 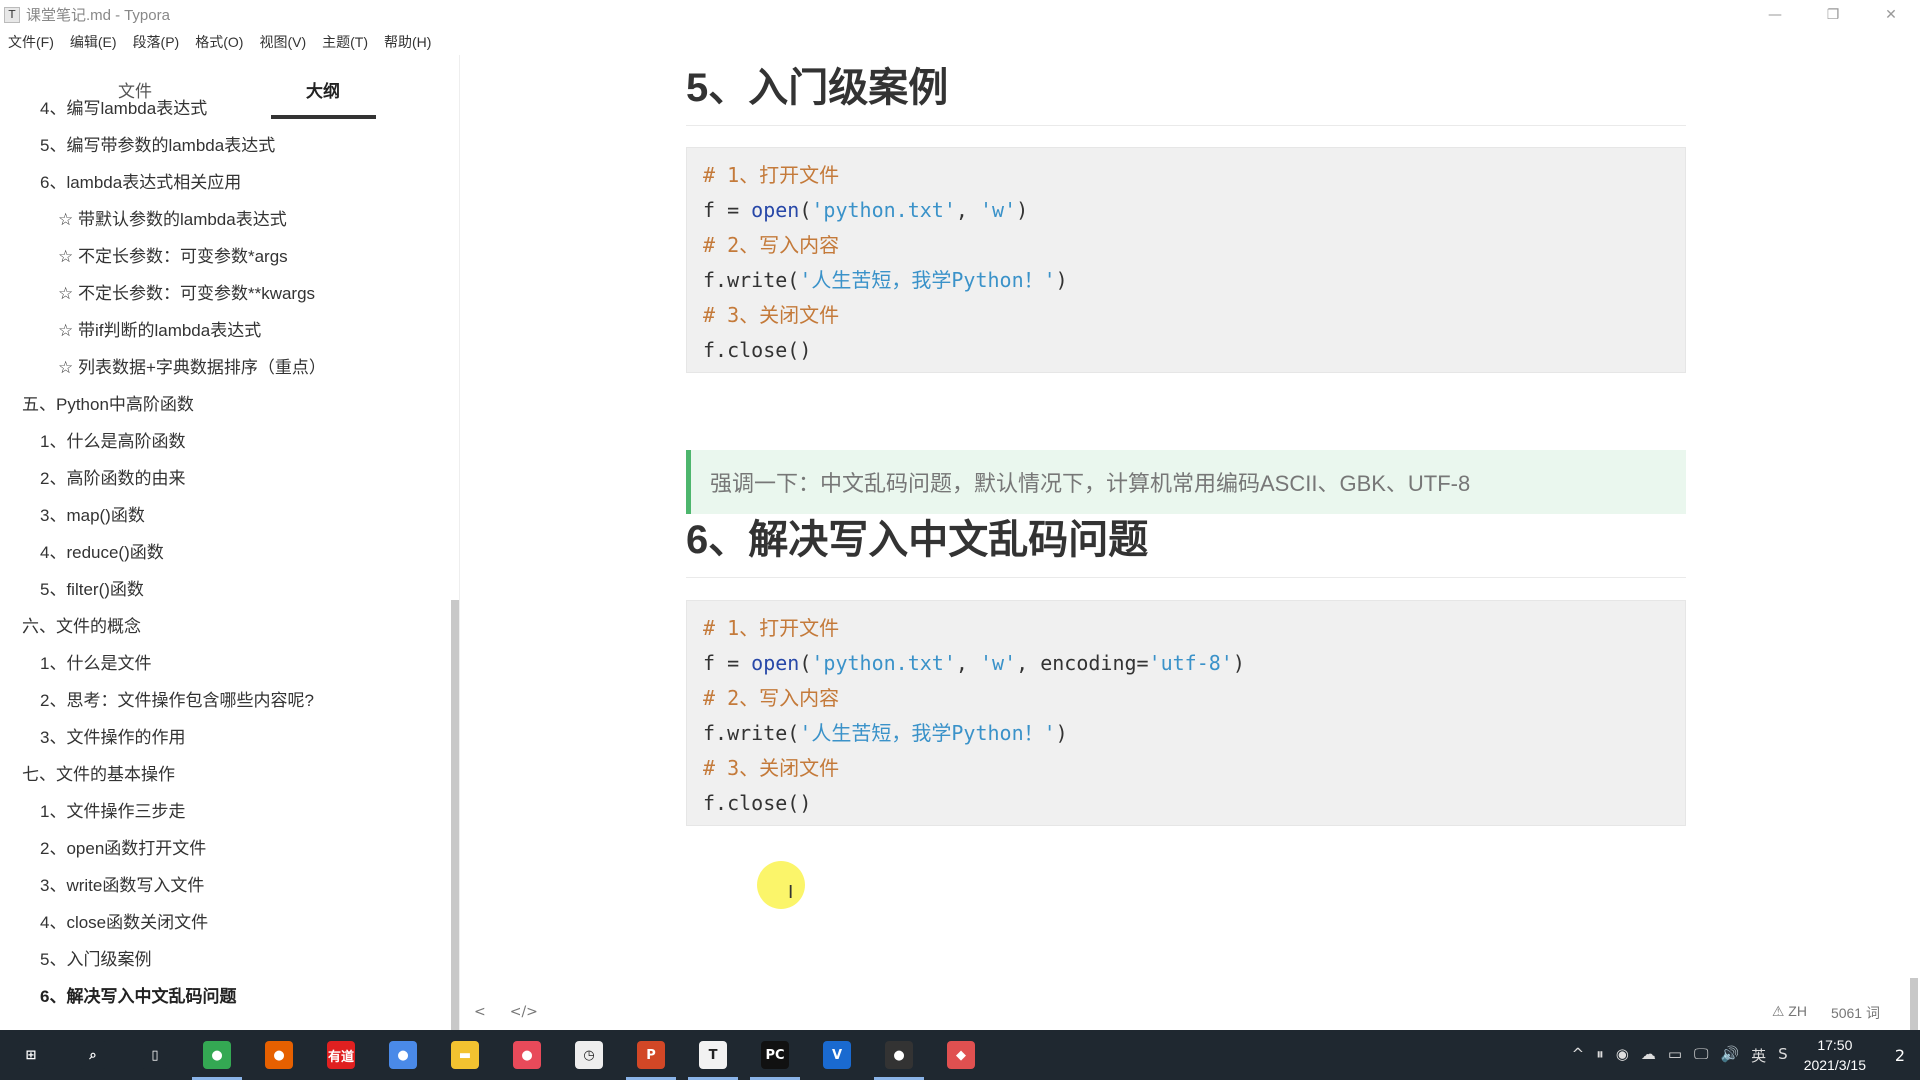 I want to click on taskbar-firefox-button: ●, so click(x=279, y=1055).